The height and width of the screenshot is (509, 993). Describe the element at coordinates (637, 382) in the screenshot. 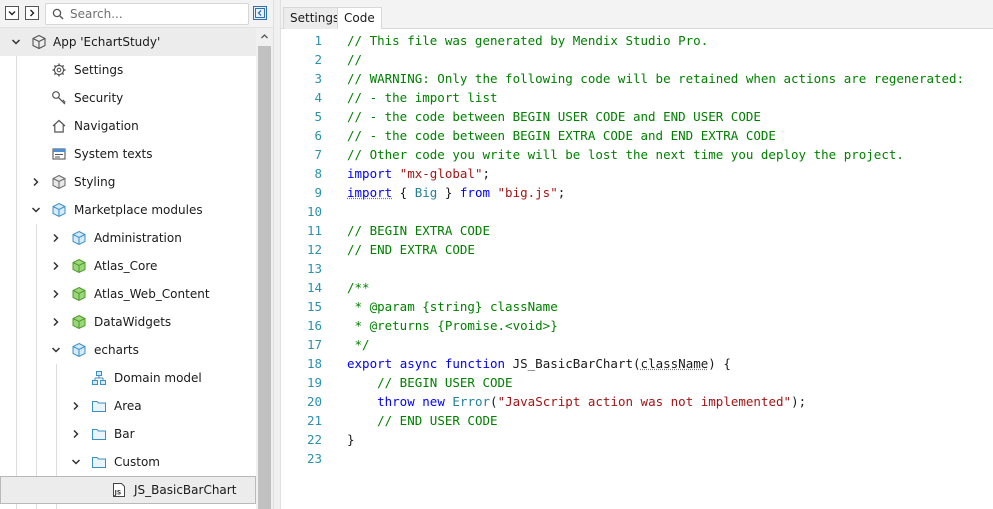

I see `code-line: 19 // BEGIN USER CODE` at that location.